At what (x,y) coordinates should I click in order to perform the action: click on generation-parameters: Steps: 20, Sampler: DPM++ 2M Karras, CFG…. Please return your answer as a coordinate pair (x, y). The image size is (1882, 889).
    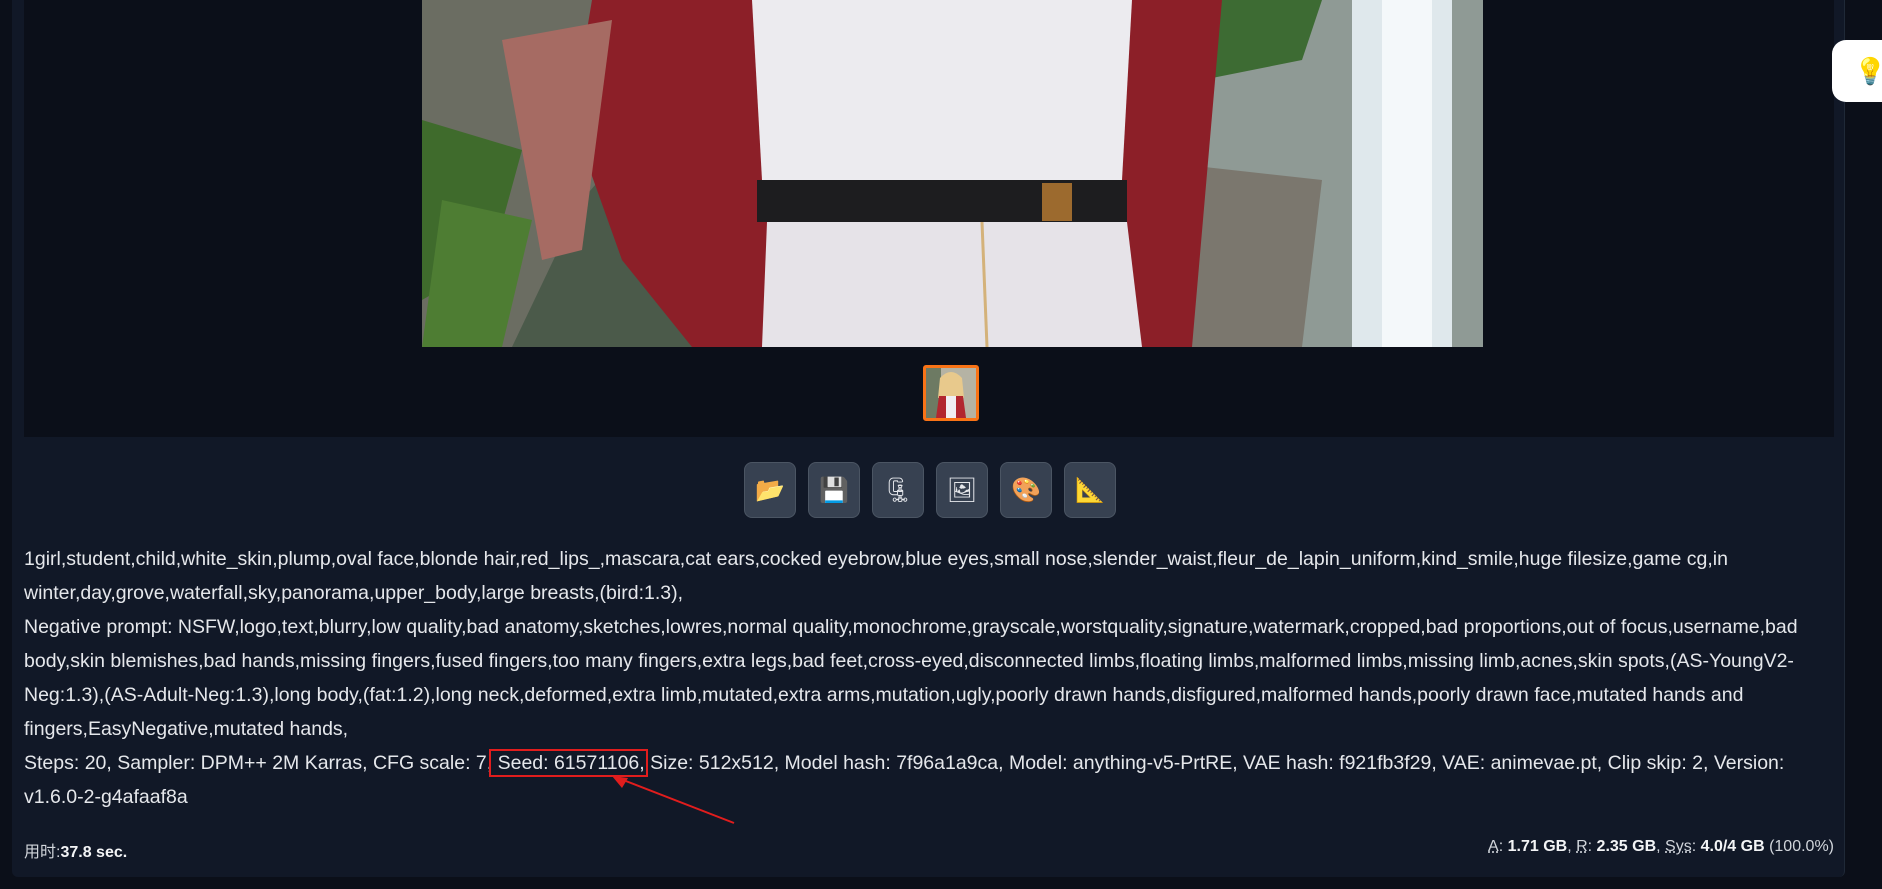
    Looking at the image, I should click on (929, 780).